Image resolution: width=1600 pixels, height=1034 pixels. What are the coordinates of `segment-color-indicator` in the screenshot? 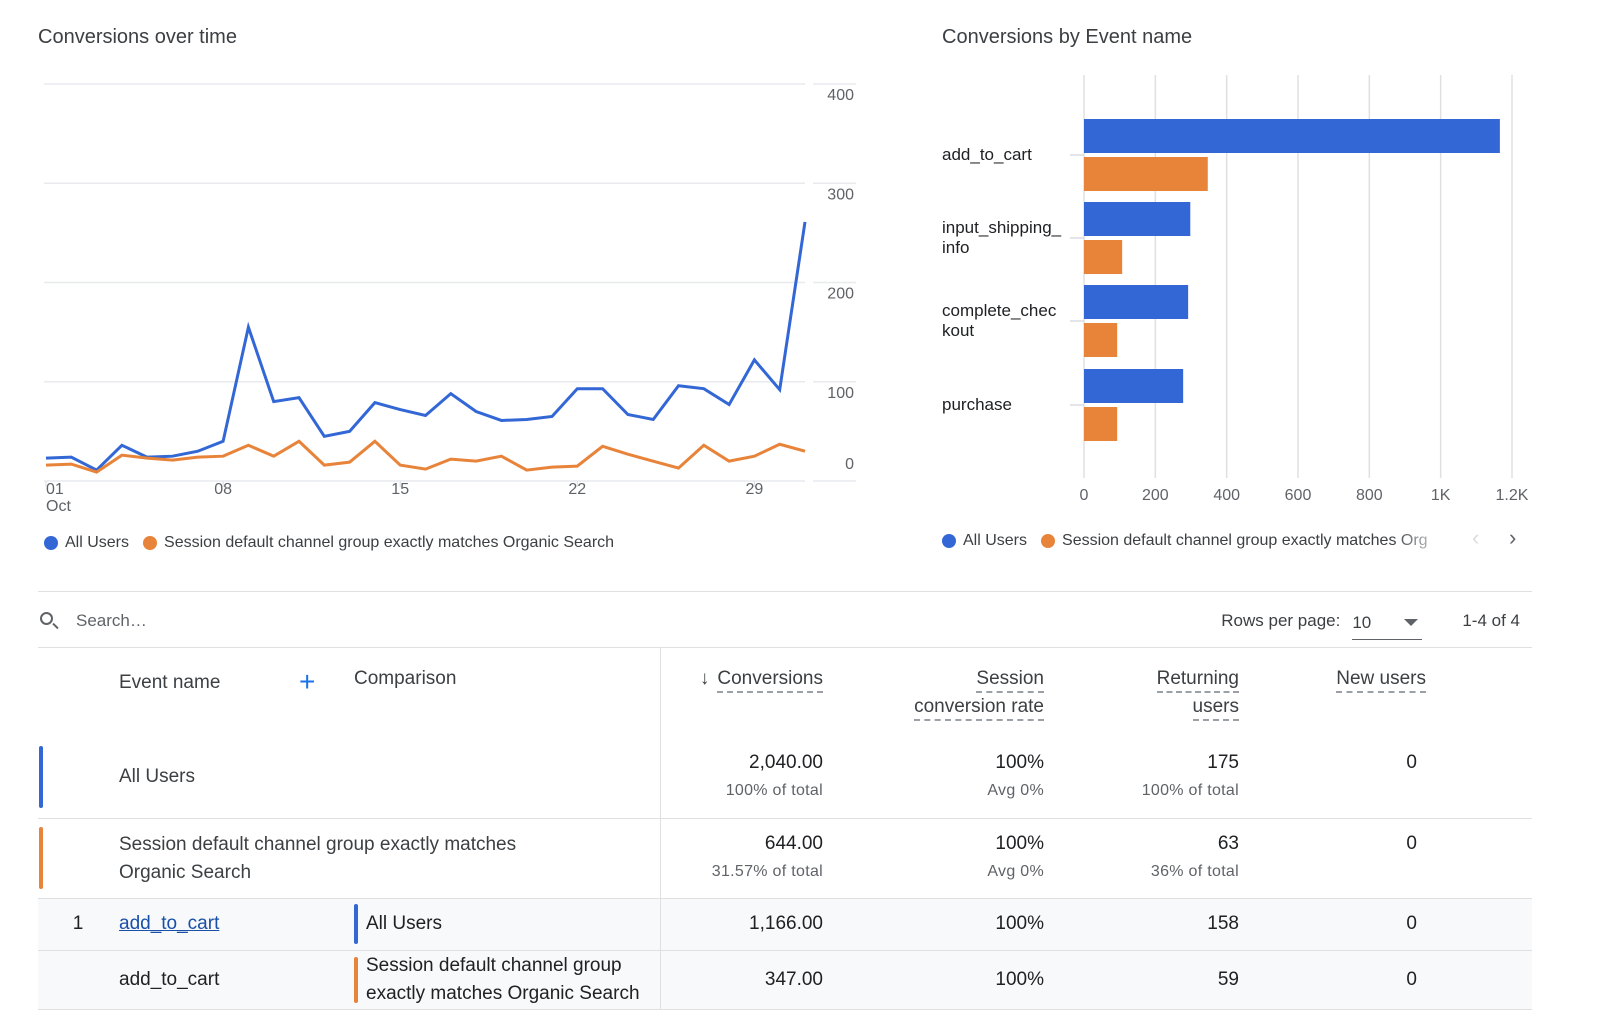 It's located at (41, 857).